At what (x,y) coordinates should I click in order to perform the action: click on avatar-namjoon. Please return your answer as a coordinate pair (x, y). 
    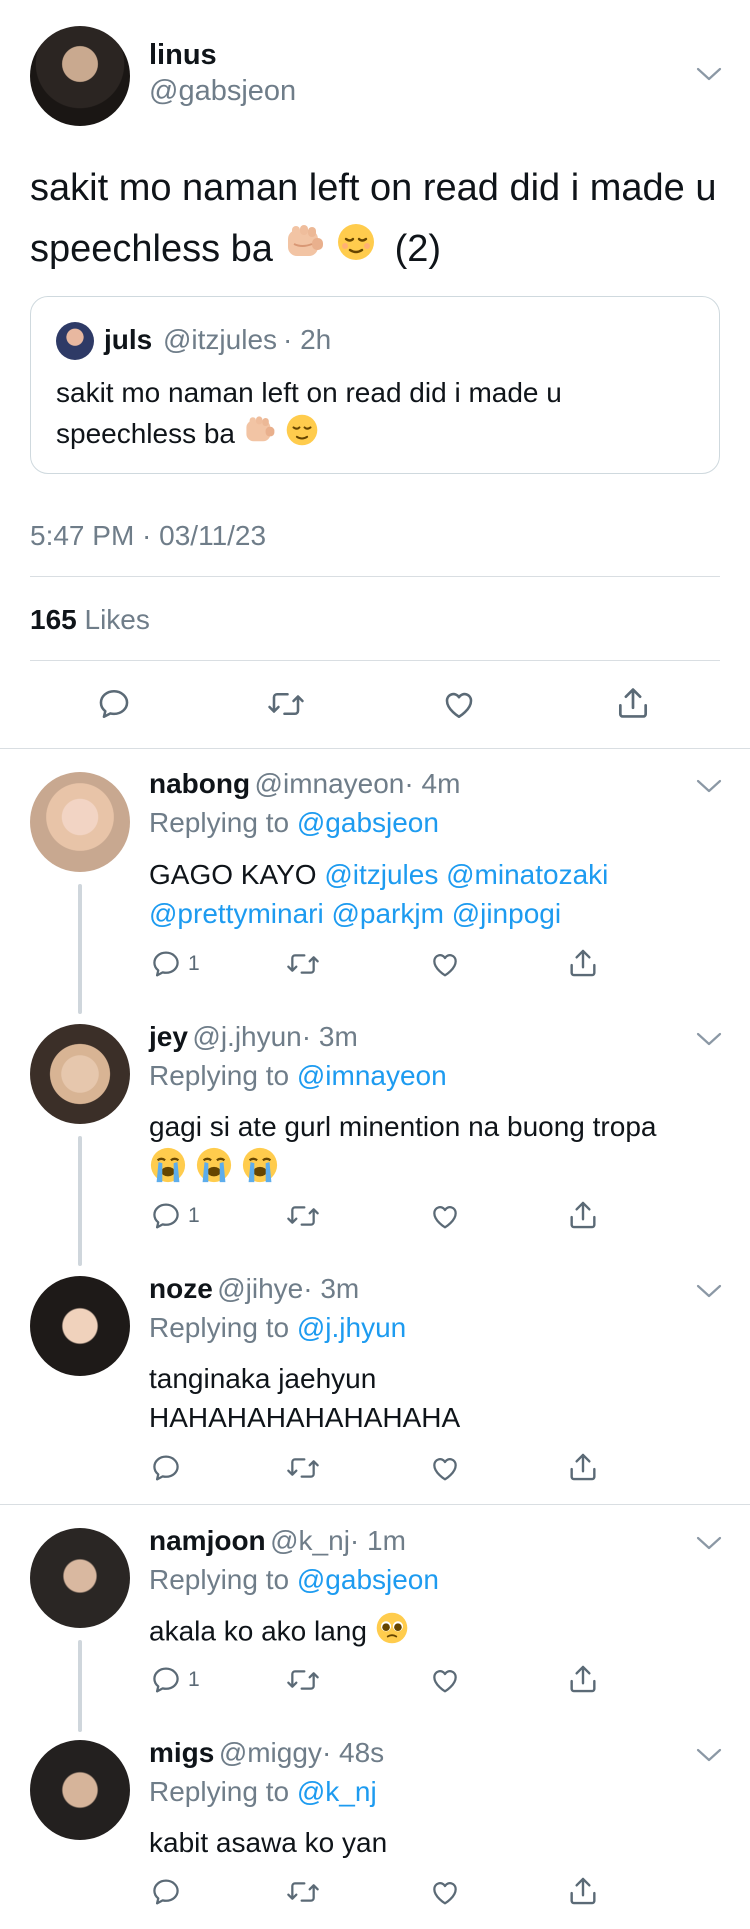
    Looking at the image, I should click on (80, 1578).